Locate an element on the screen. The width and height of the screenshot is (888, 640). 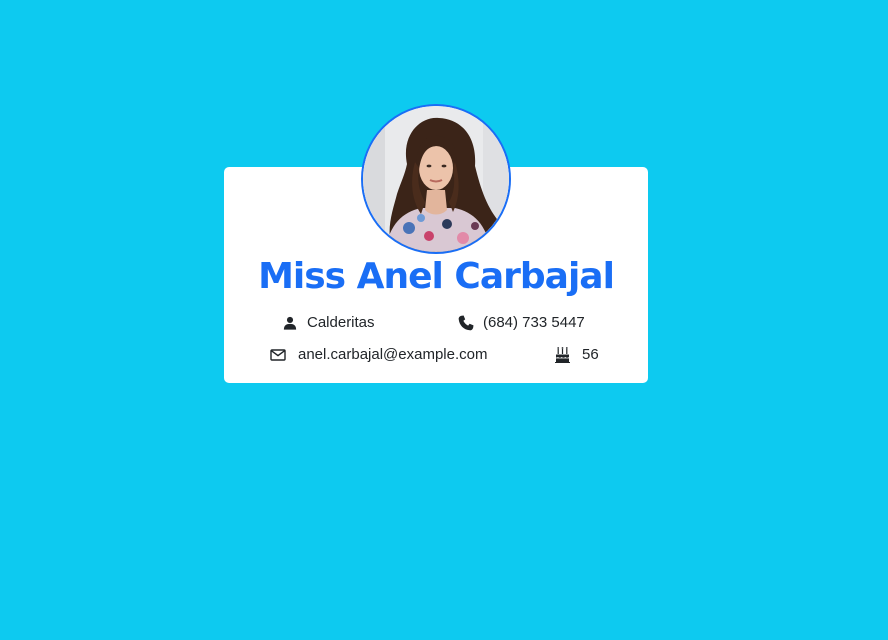
email-info: anel.carbajal@example.com is located at coordinates (379, 354).